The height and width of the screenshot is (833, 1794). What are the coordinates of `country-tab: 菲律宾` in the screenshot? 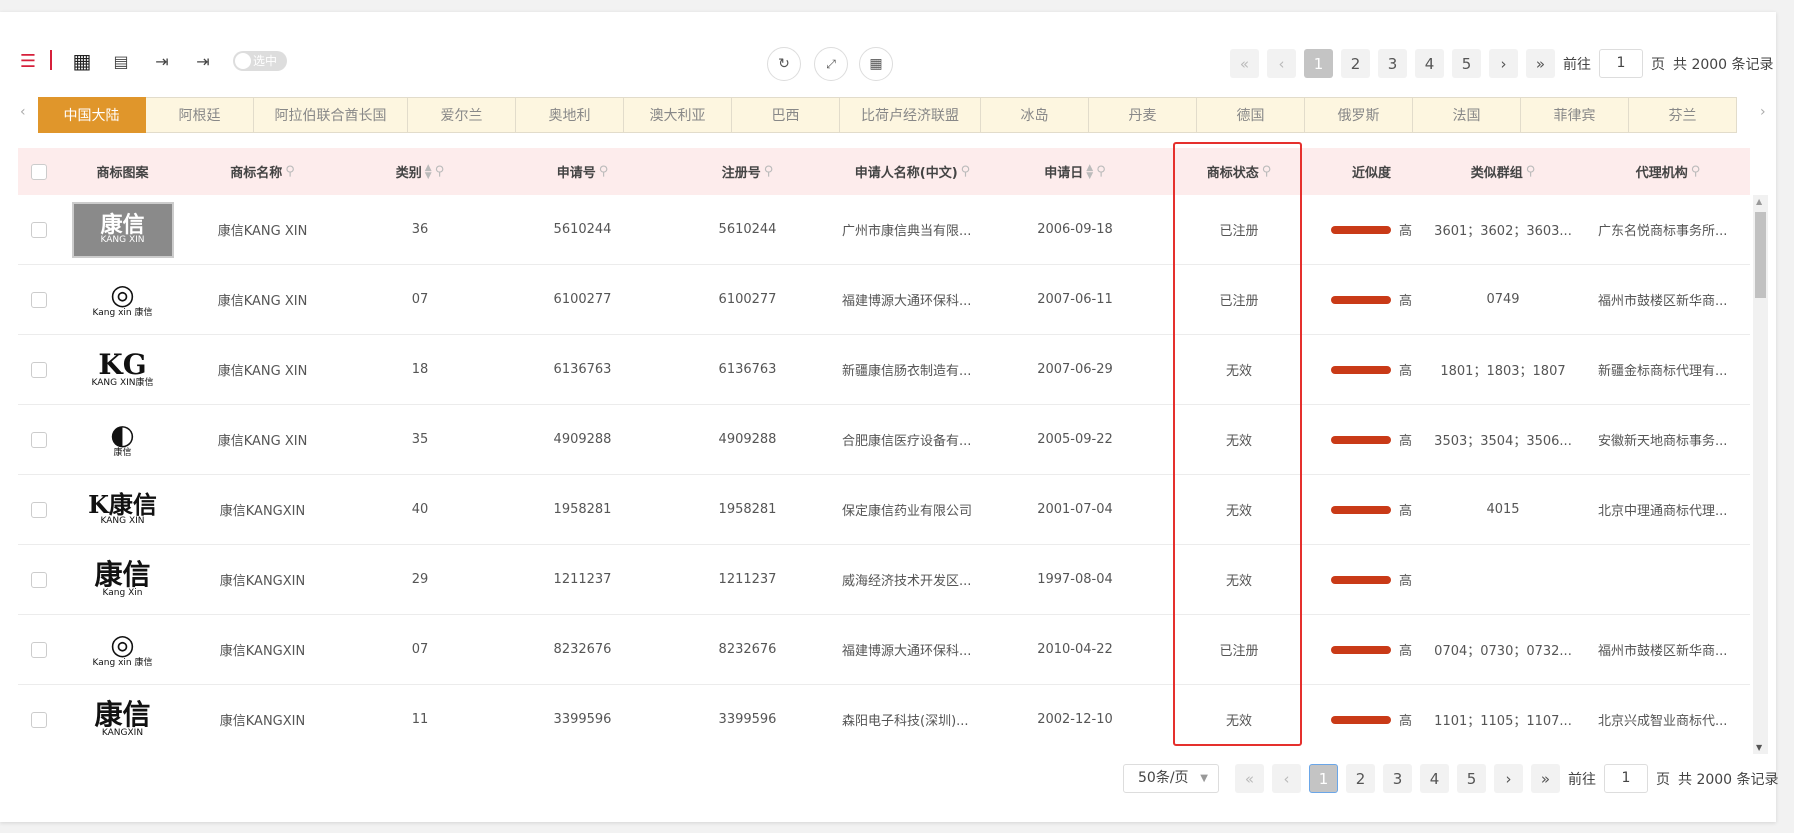 It's located at (1575, 115).